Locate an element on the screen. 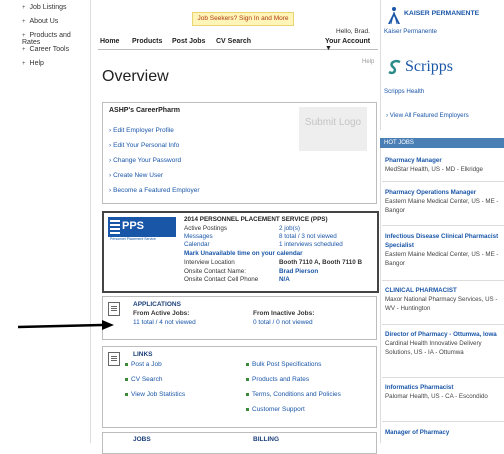 The height and width of the screenshot is (454, 504). cv-search-link: CV Search is located at coordinates (143, 379).